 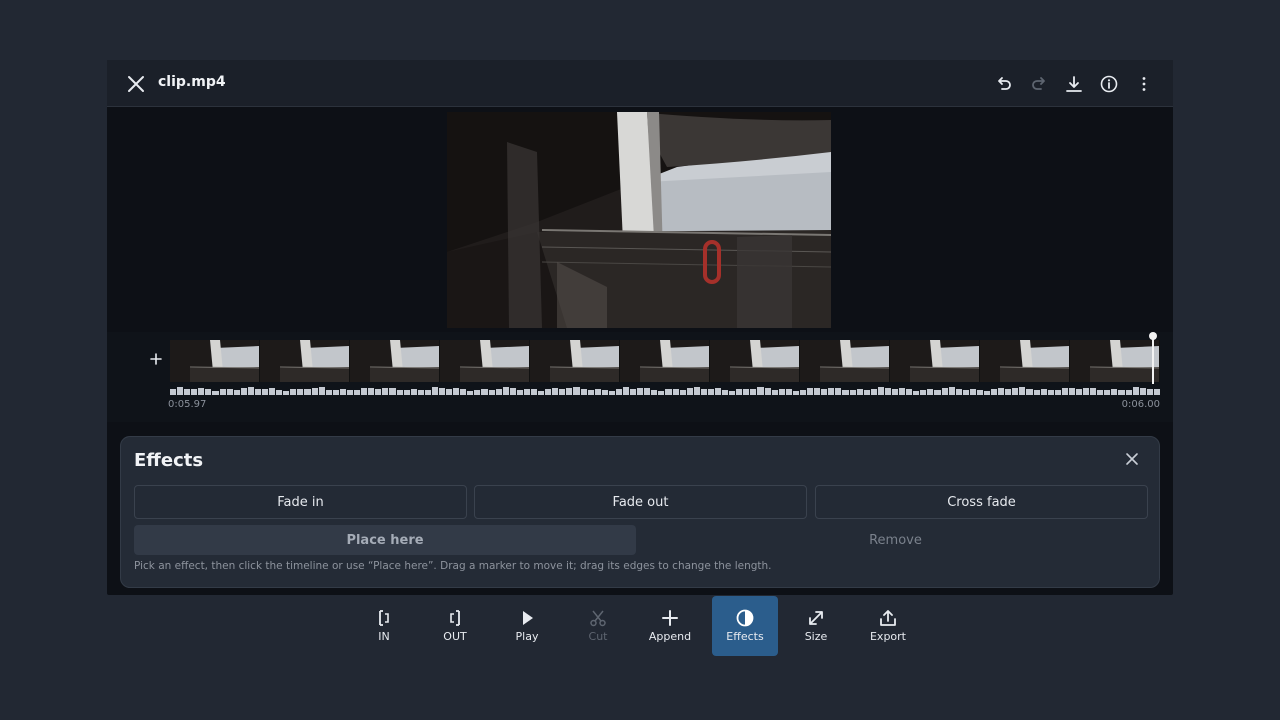 What do you see at coordinates (670, 618) in the screenshot?
I see `plus-icon` at bounding box center [670, 618].